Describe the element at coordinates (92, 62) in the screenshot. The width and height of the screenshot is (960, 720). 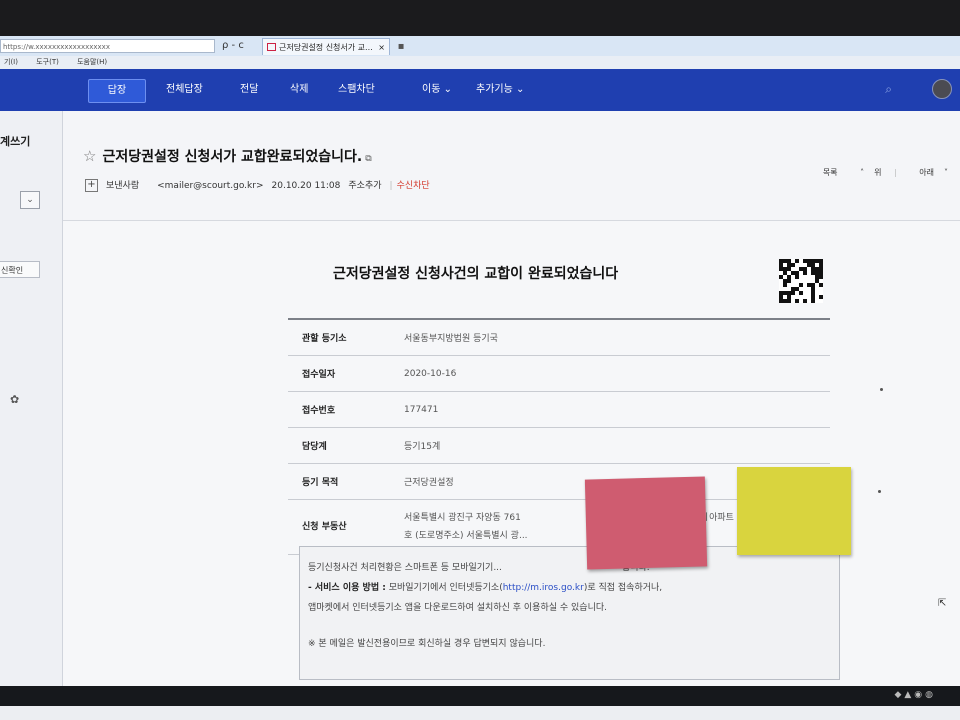
I see `menu-item-help: 도움말(H)` at that location.